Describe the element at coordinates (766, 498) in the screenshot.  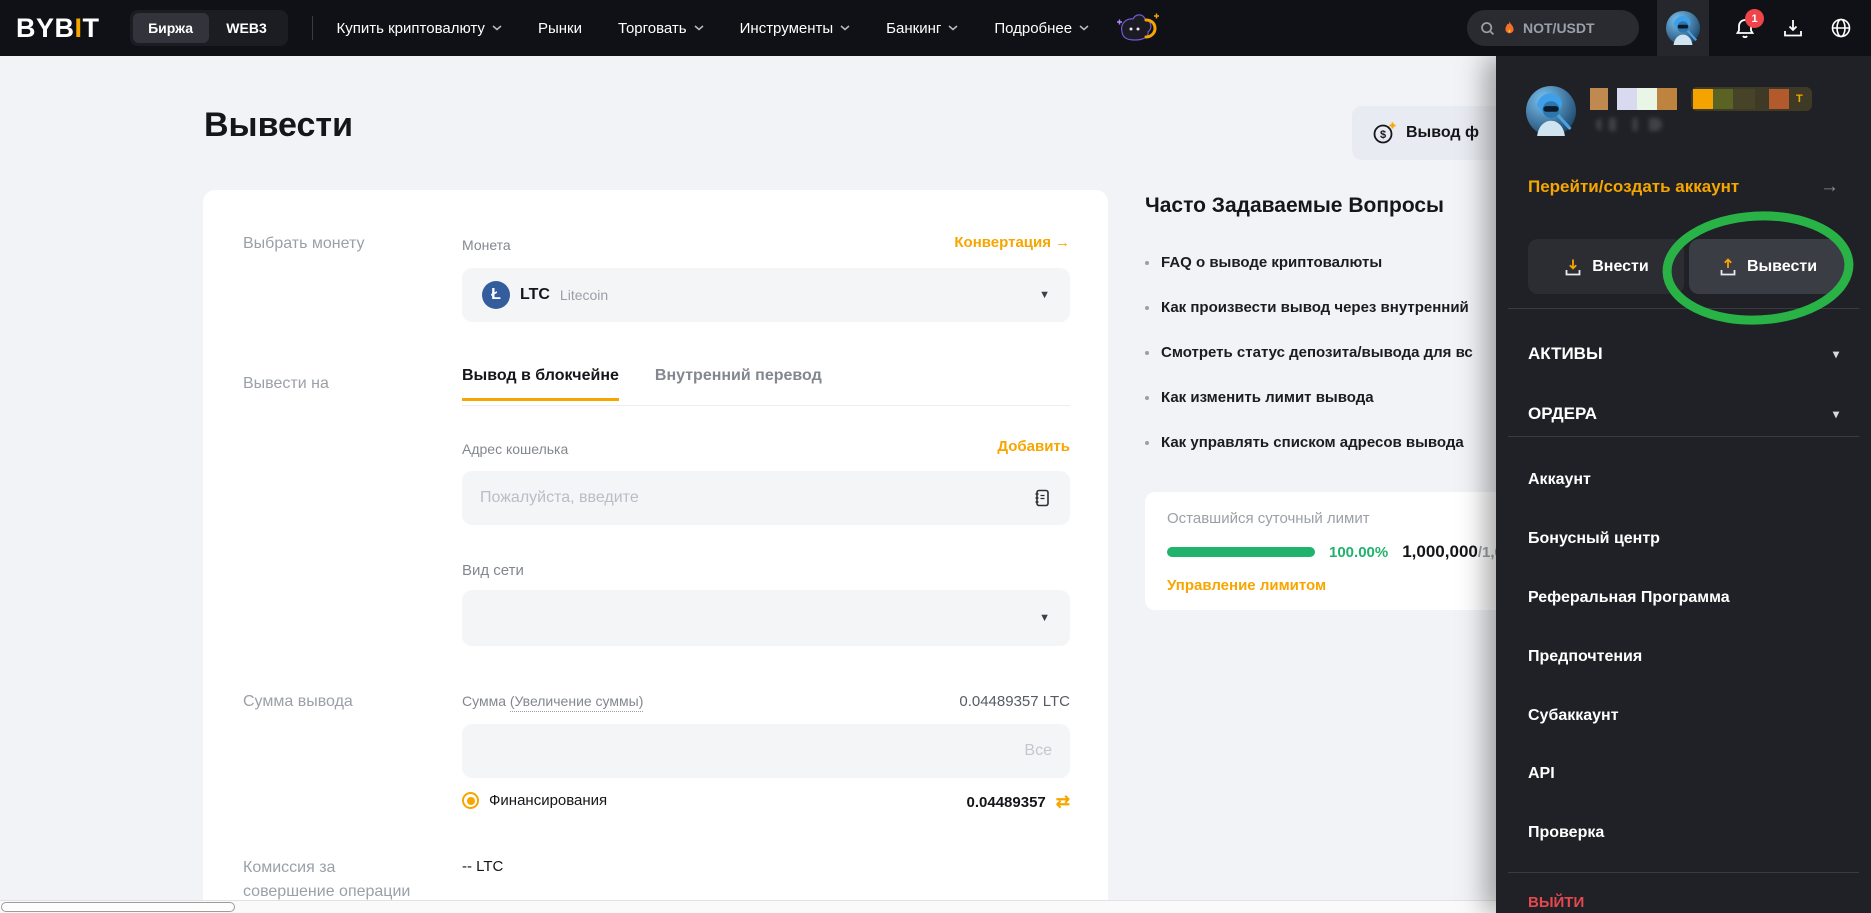
I see `wallet-address-input: Пожалуйста, введите` at that location.